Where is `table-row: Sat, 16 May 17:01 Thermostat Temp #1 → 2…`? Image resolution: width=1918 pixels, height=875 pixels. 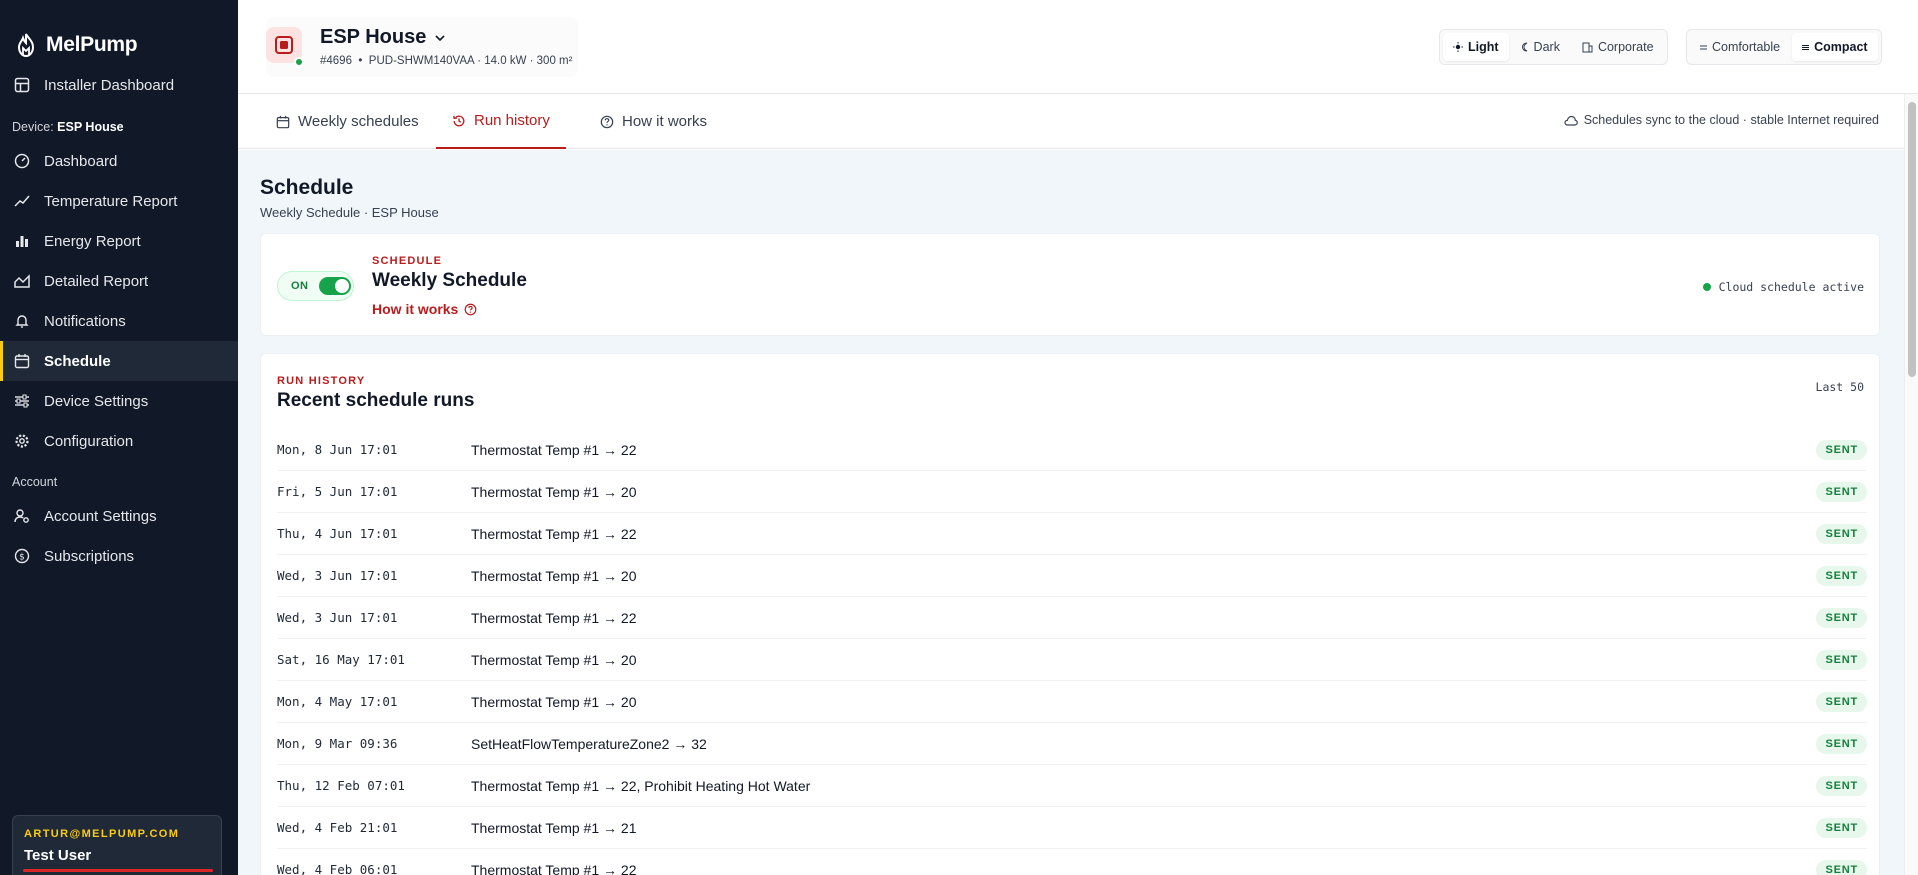 table-row: Sat, 16 May 17:01 Thermostat Temp #1 → 2… is located at coordinates (1072, 660).